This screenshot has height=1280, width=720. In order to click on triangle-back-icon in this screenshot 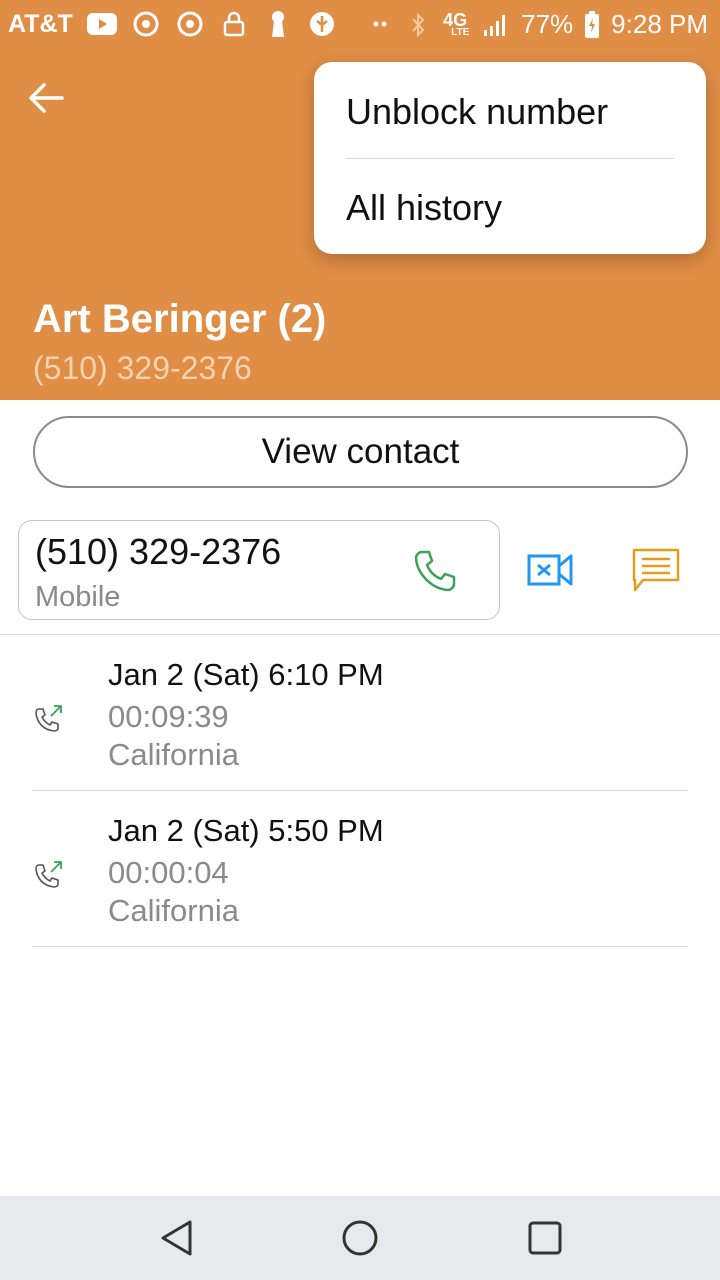, I will do `click(176, 1238)`.